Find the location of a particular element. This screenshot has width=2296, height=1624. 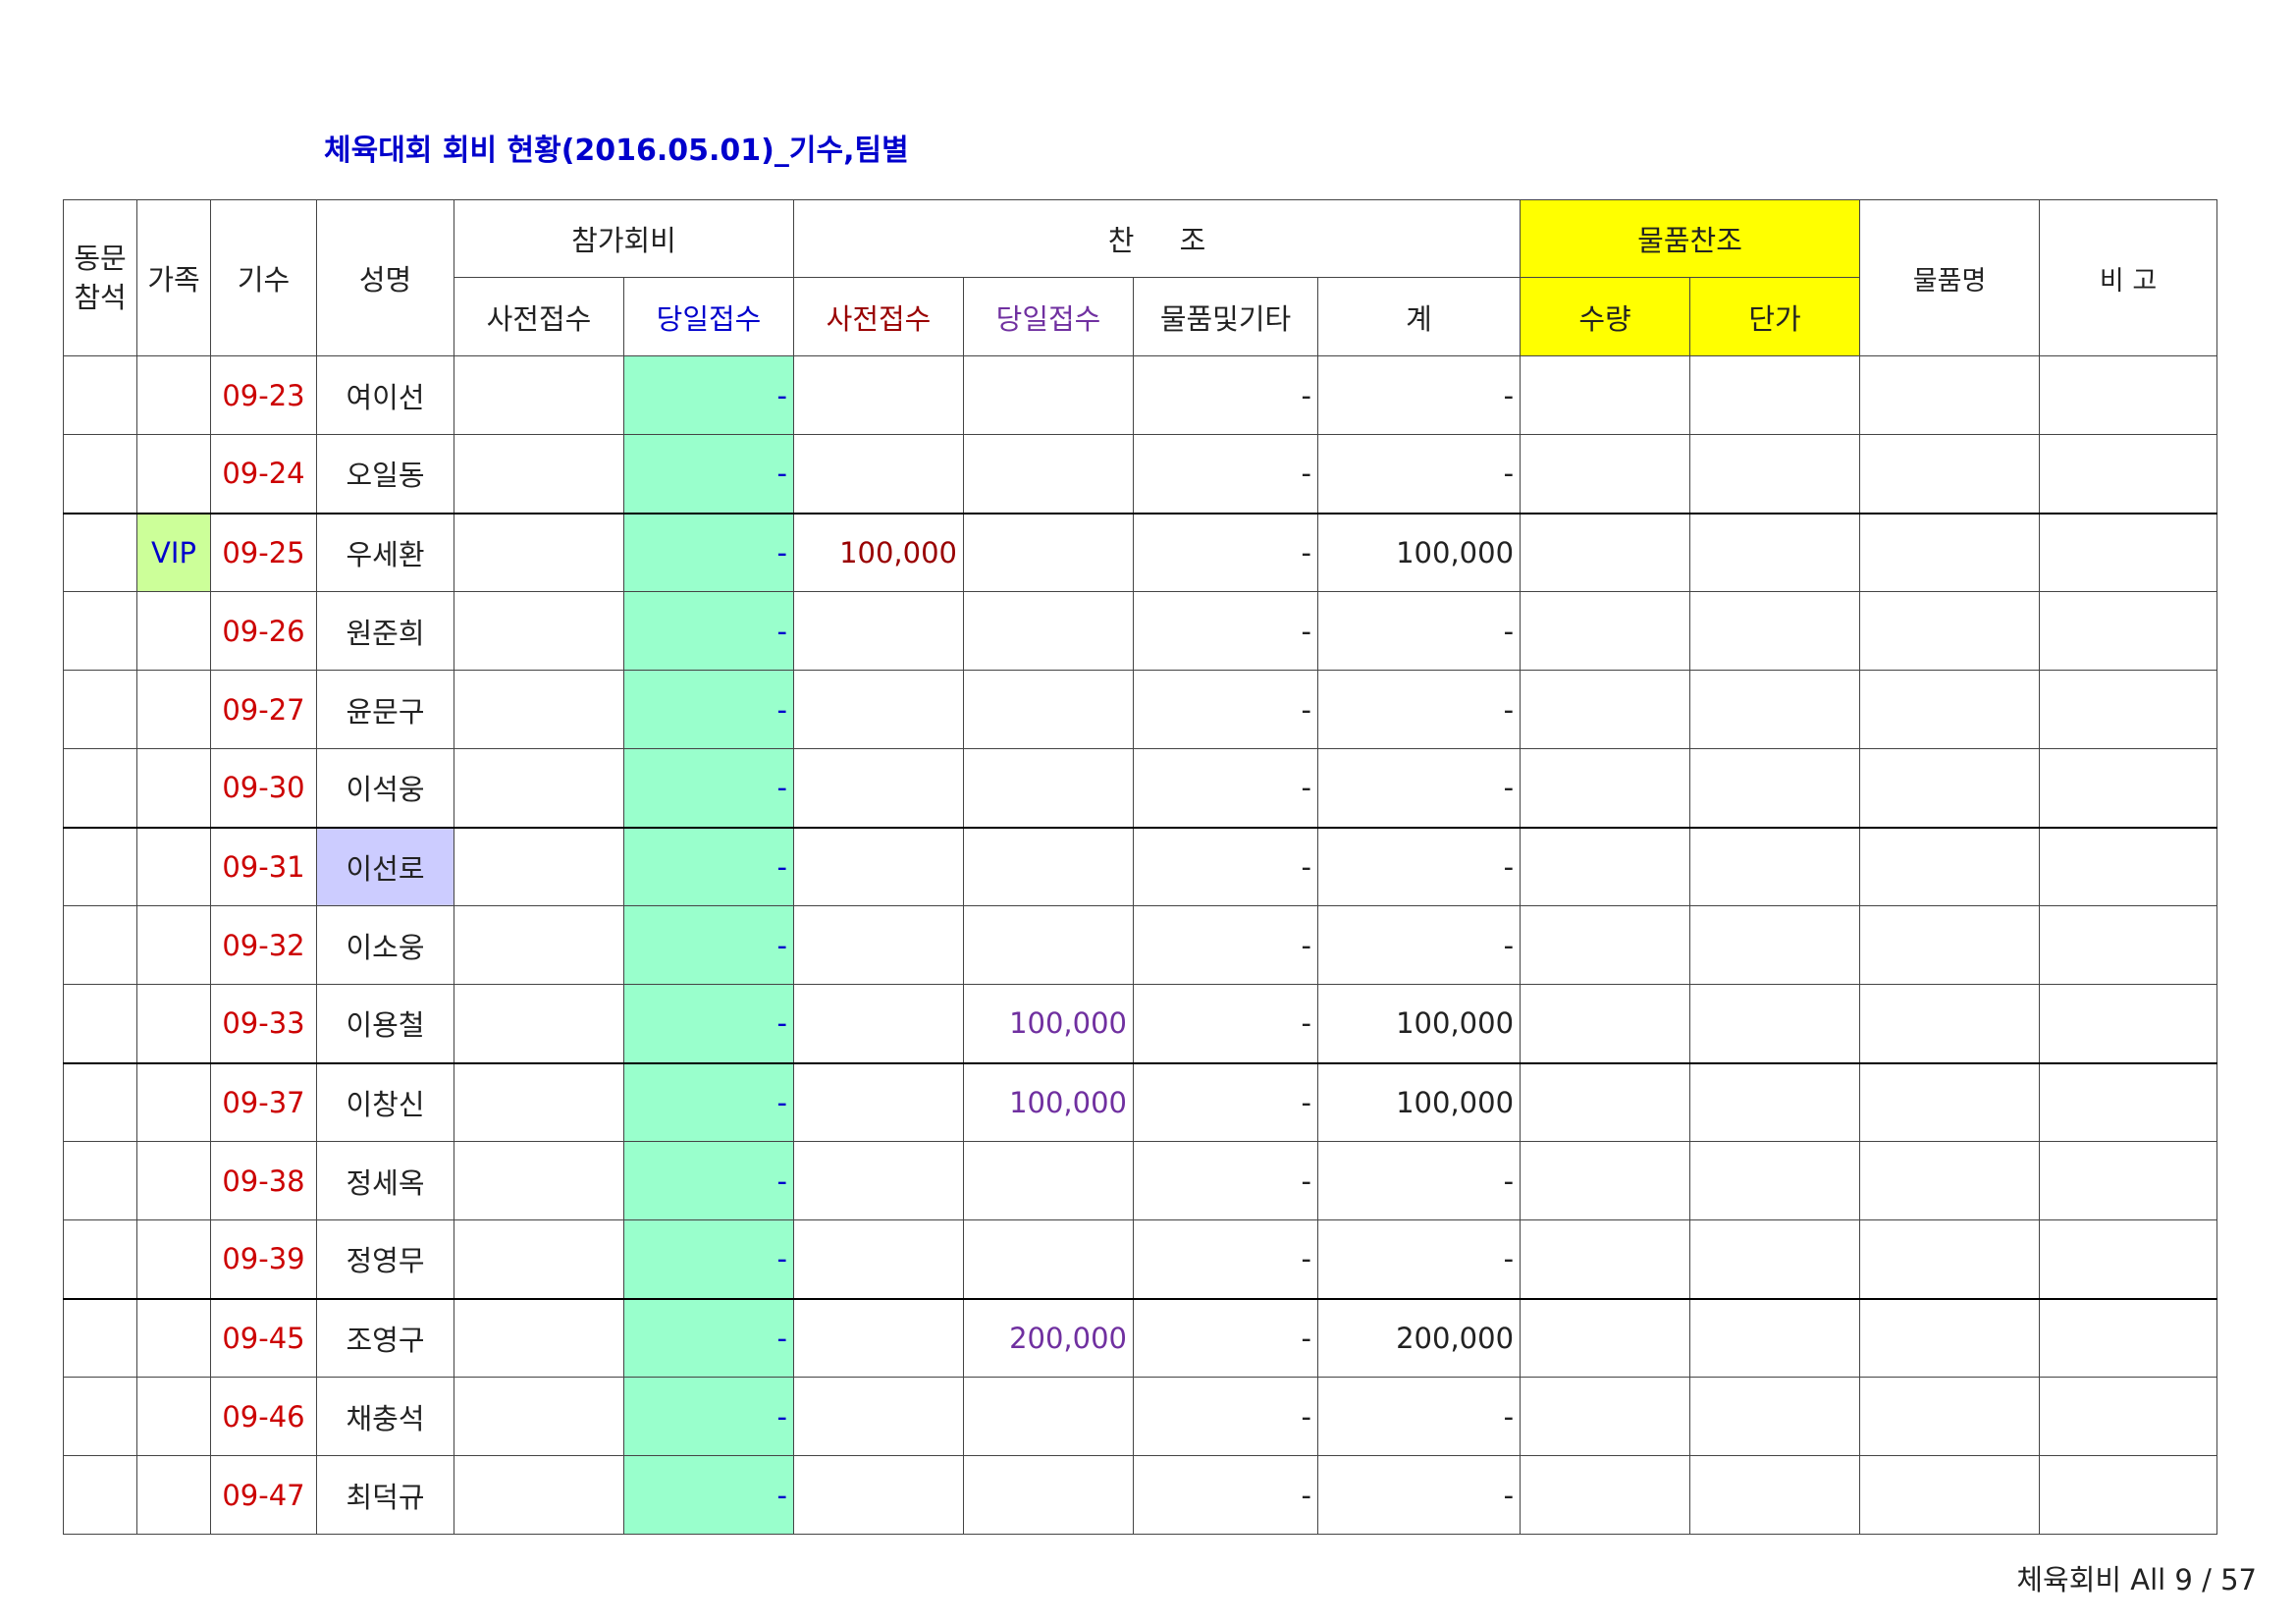

table-row: 09-27 윤문구 - - - is located at coordinates (1140, 709).